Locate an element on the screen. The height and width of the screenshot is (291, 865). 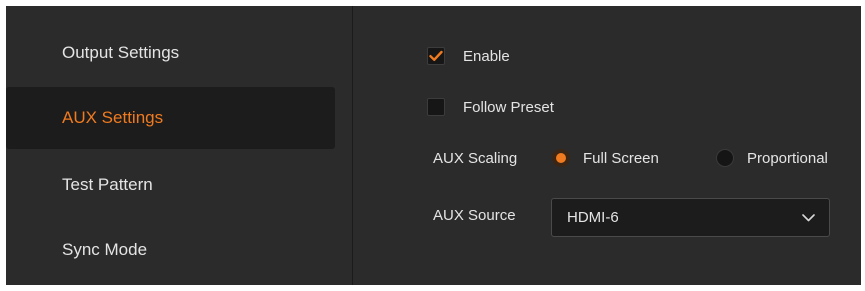
proportional-radio-option: Proportional is located at coordinates (772, 158).